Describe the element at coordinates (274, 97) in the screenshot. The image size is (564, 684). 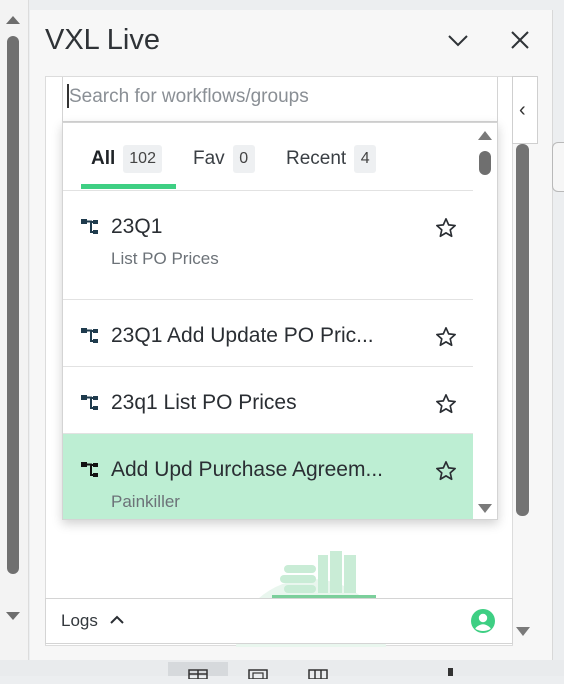
I see `search-input` at that location.